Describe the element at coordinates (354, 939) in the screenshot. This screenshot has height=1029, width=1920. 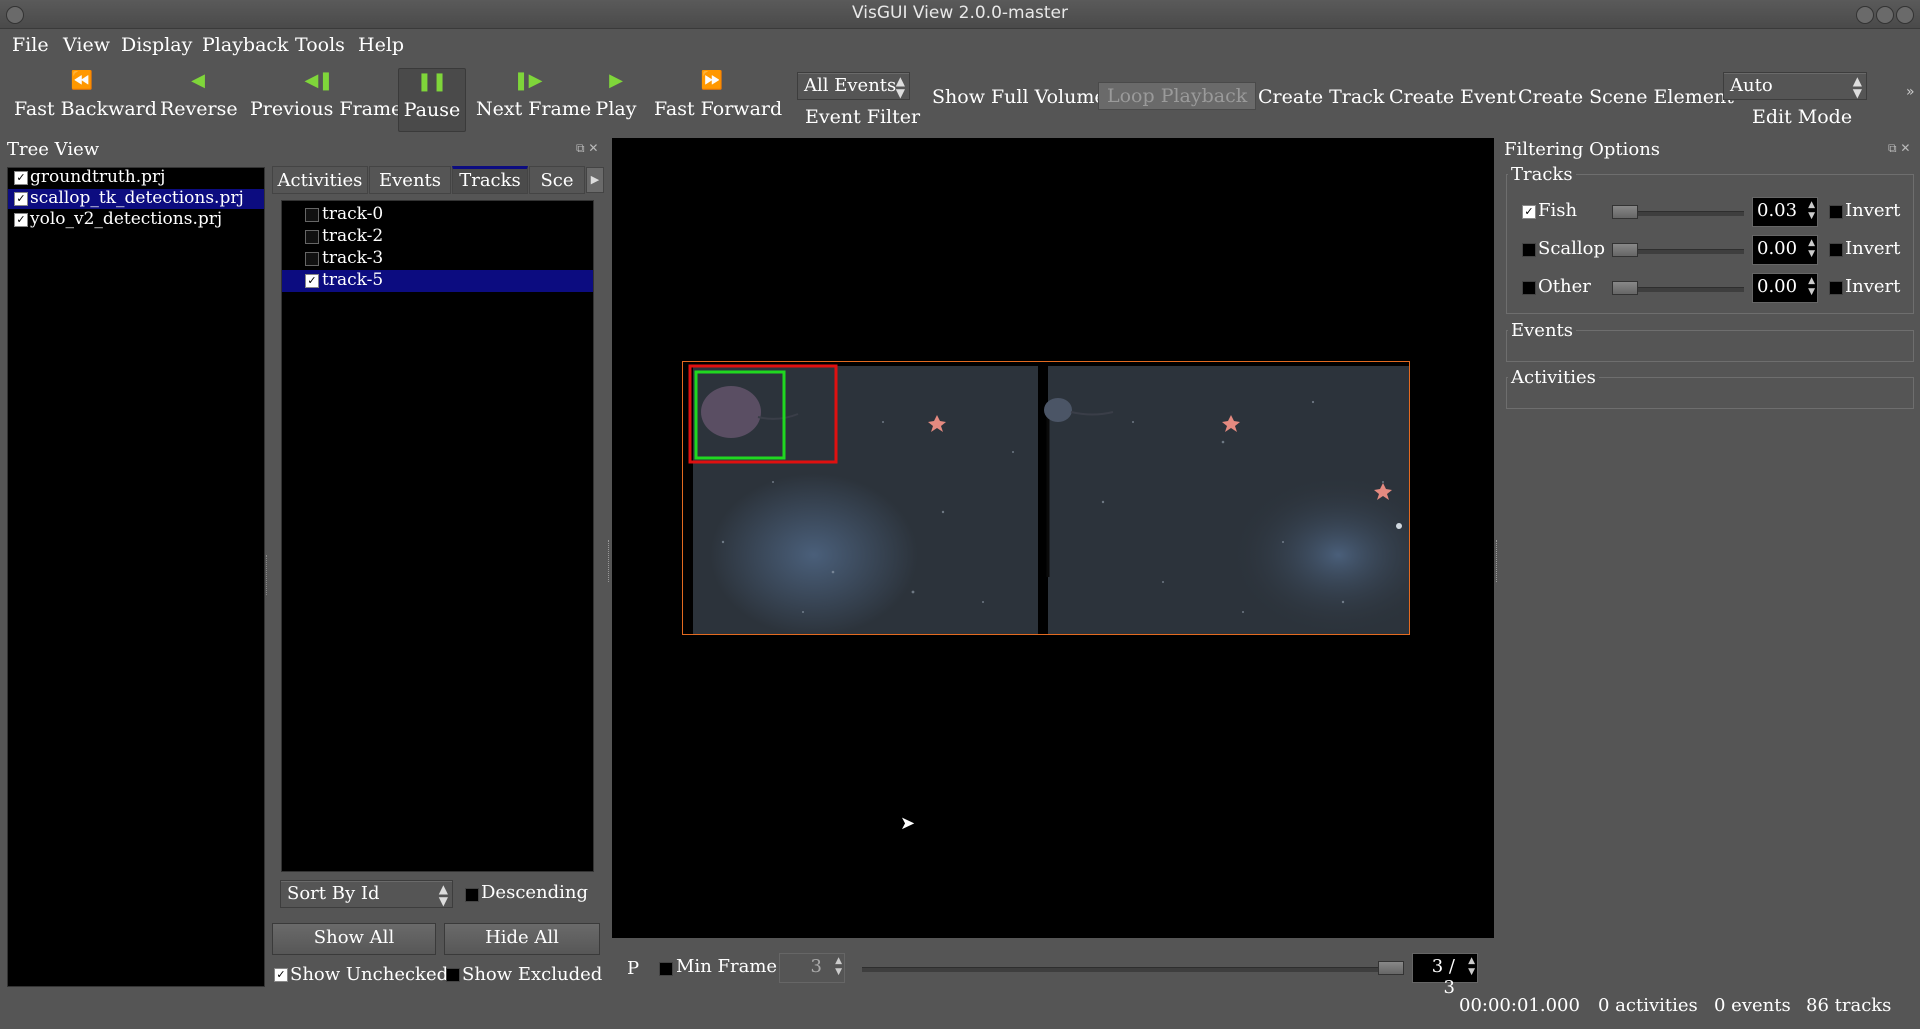
I see `show-all-button: Show All` at that location.